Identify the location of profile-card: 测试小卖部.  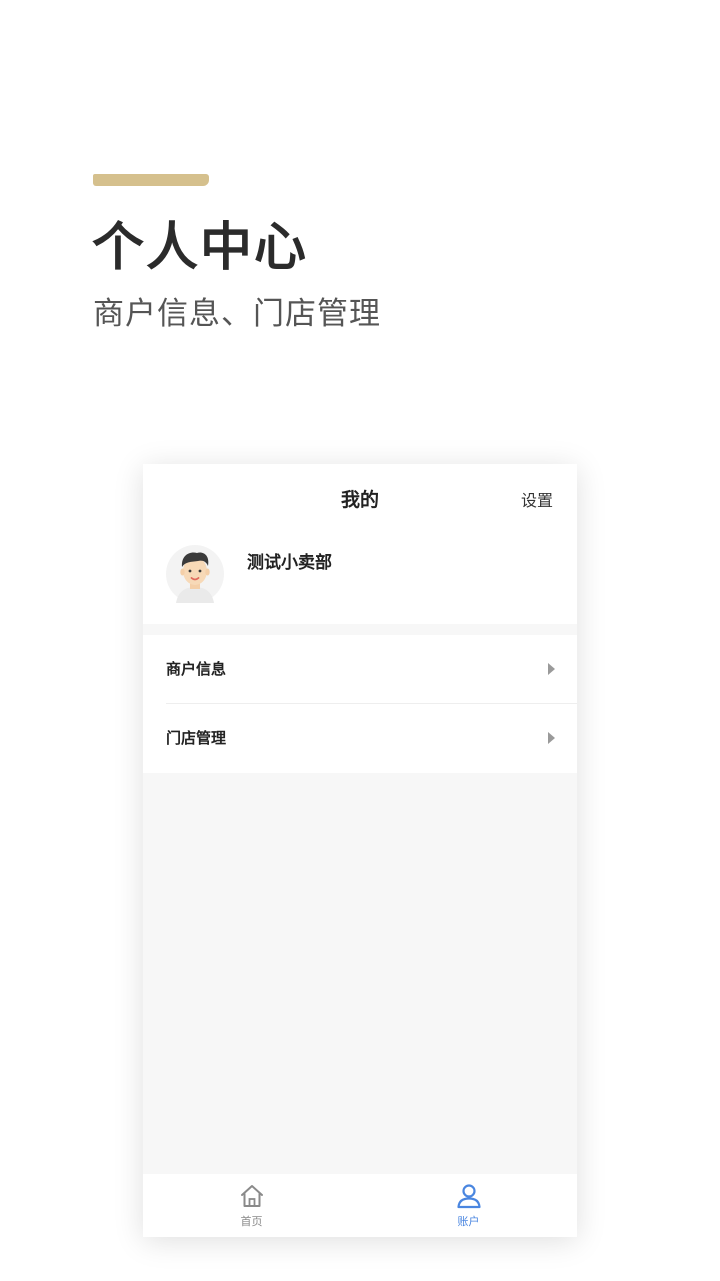
(360, 580).